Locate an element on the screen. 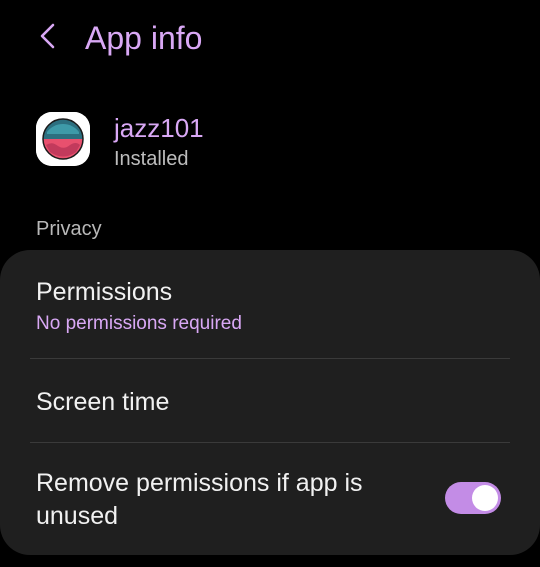 This screenshot has width=540, height=567. chevron-left-icon is located at coordinates (48, 38).